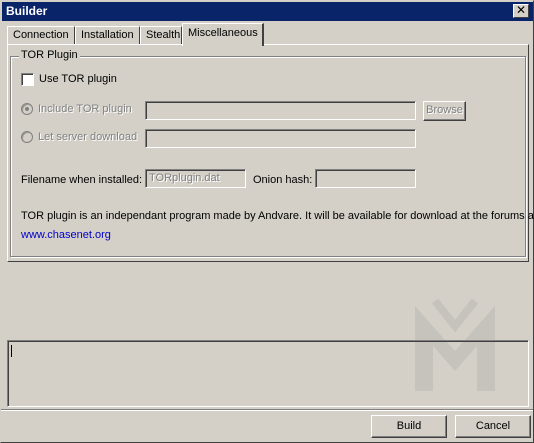 Image resolution: width=534 pixels, height=443 pixels. What do you see at coordinates (267, 11) in the screenshot?
I see `title-bar: Builder ✕` at bounding box center [267, 11].